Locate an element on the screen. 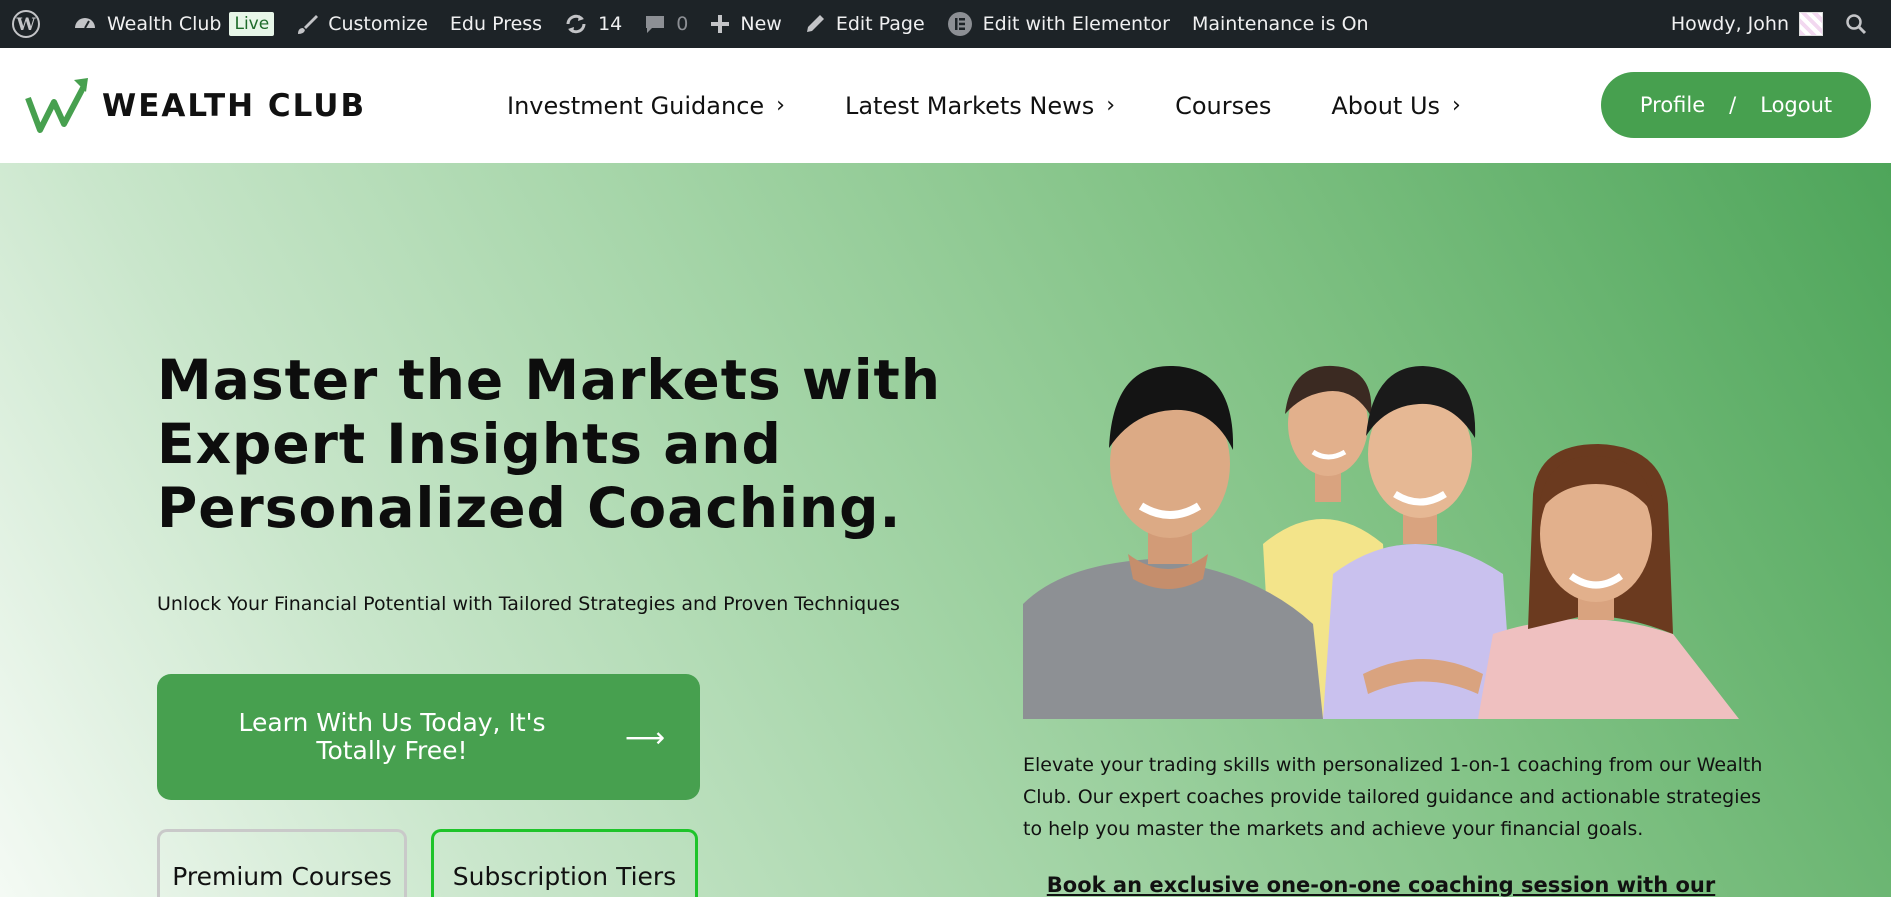 The height and width of the screenshot is (897, 1891). account-item: Howdy, John is located at coordinates (1747, 24).